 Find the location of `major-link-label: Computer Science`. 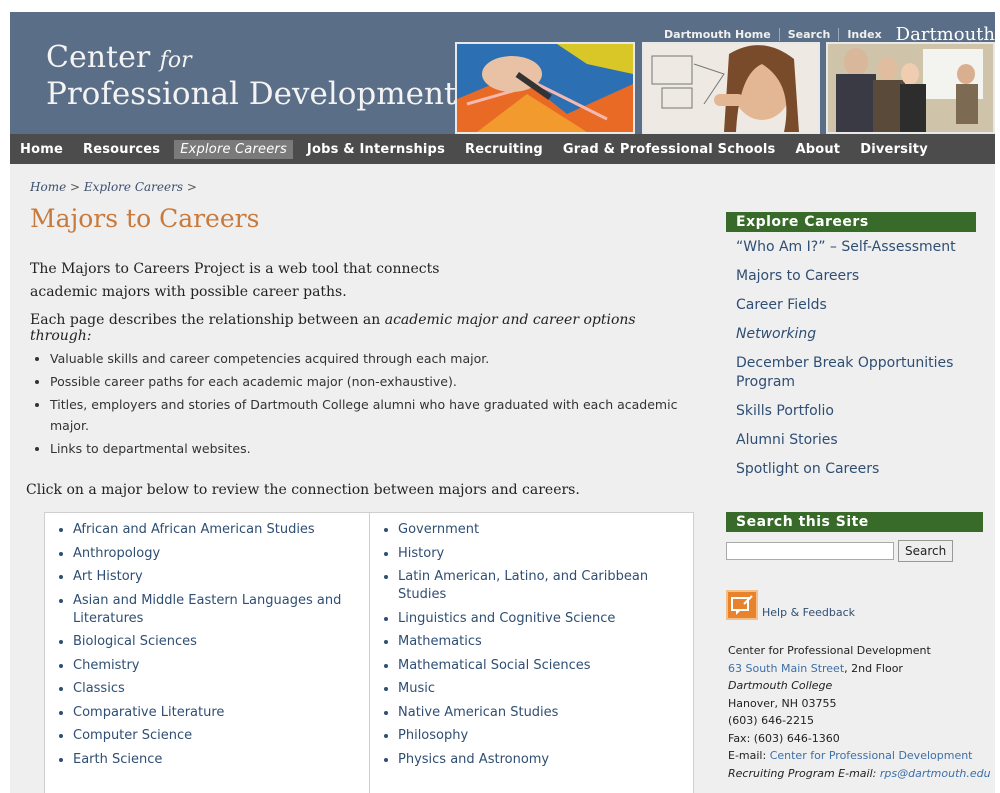

major-link-label: Computer Science is located at coordinates (132, 735).